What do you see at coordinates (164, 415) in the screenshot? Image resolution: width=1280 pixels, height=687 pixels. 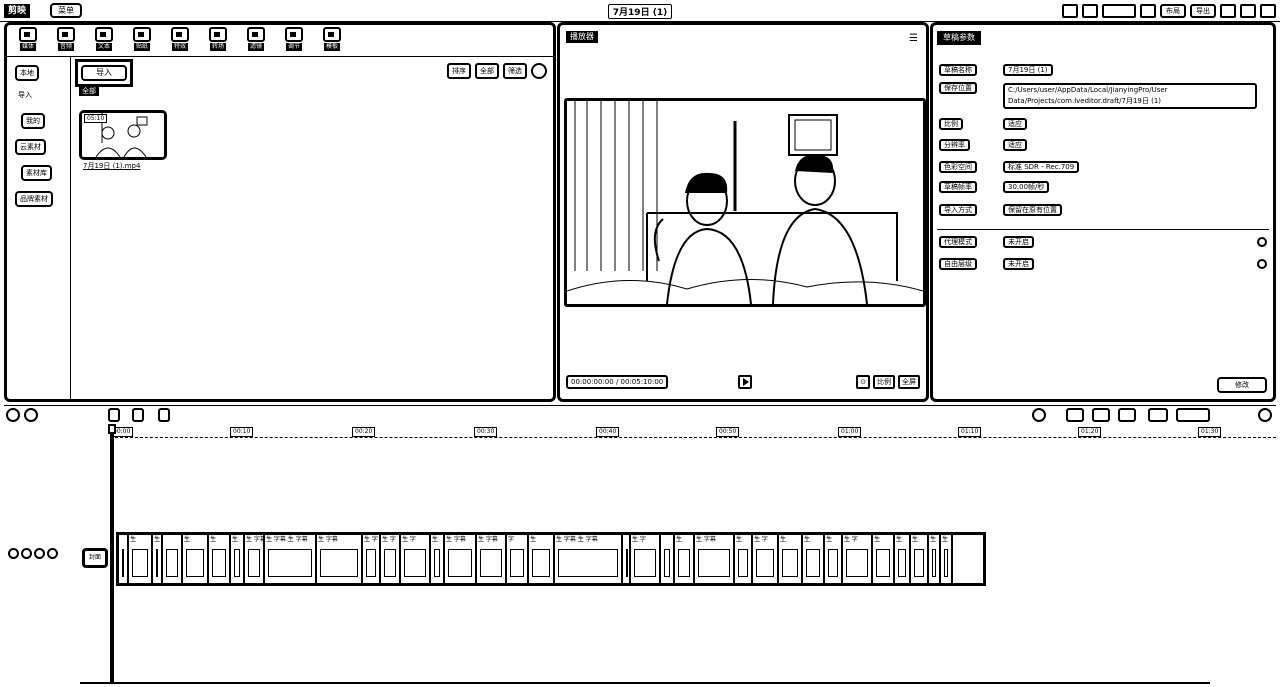 I see `freeze-icon` at bounding box center [164, 415].